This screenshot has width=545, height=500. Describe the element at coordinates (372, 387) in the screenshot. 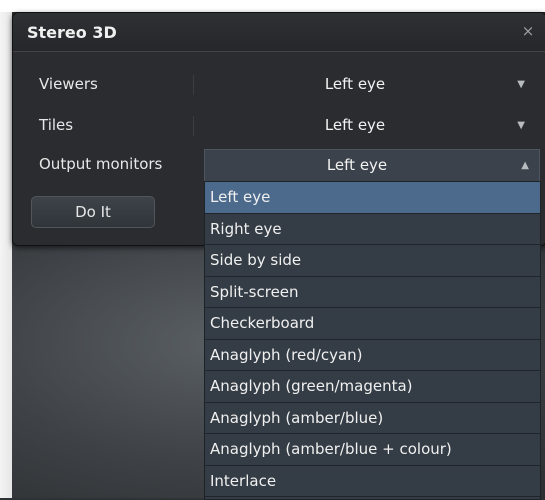

I see `dropdown-option-anaglyph-green-magenta: Anaglyph (green/magenta)` at that location.